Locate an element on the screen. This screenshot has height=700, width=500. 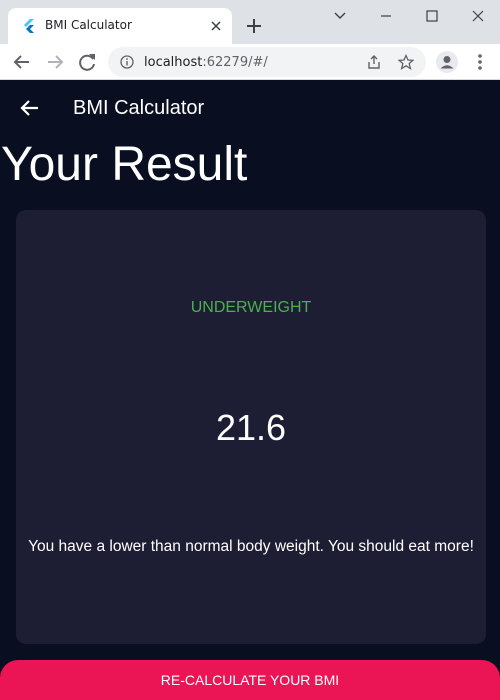
bmi-category: UNDERWEIGHT is located at coordinates (251, 307).